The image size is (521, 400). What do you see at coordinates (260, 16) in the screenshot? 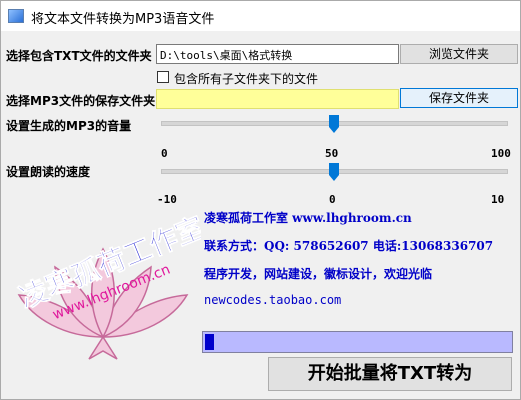
I see `title-bar: 将文本文件转换为MP3语音文件` at bounding box center [260, 16].